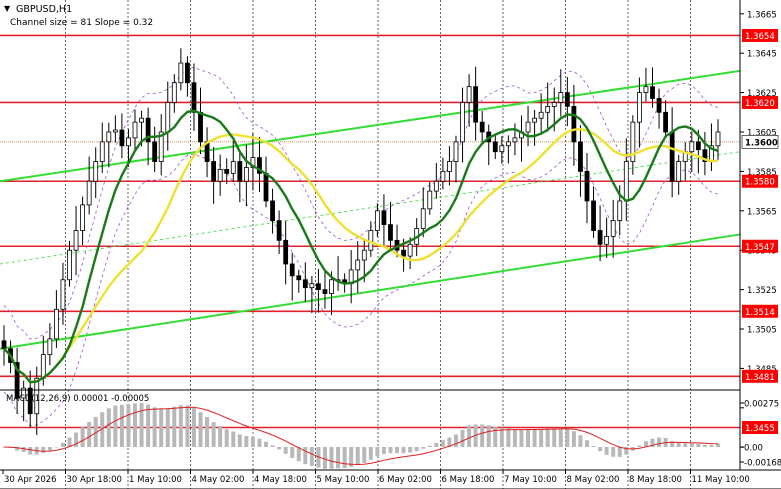 The image size is (781, 489). What do you see at coordinates (593, 480) in the screenshot?
I see `time-tick-label: 8 May 02:00` at bounding box center [593, 480].